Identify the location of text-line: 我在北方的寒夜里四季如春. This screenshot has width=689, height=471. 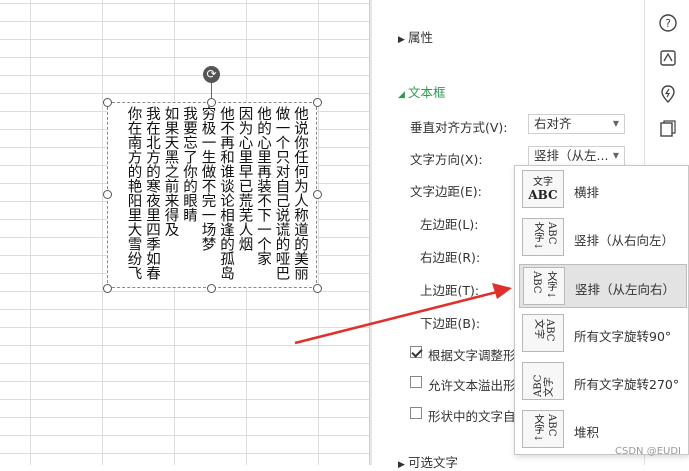
(152, 193).